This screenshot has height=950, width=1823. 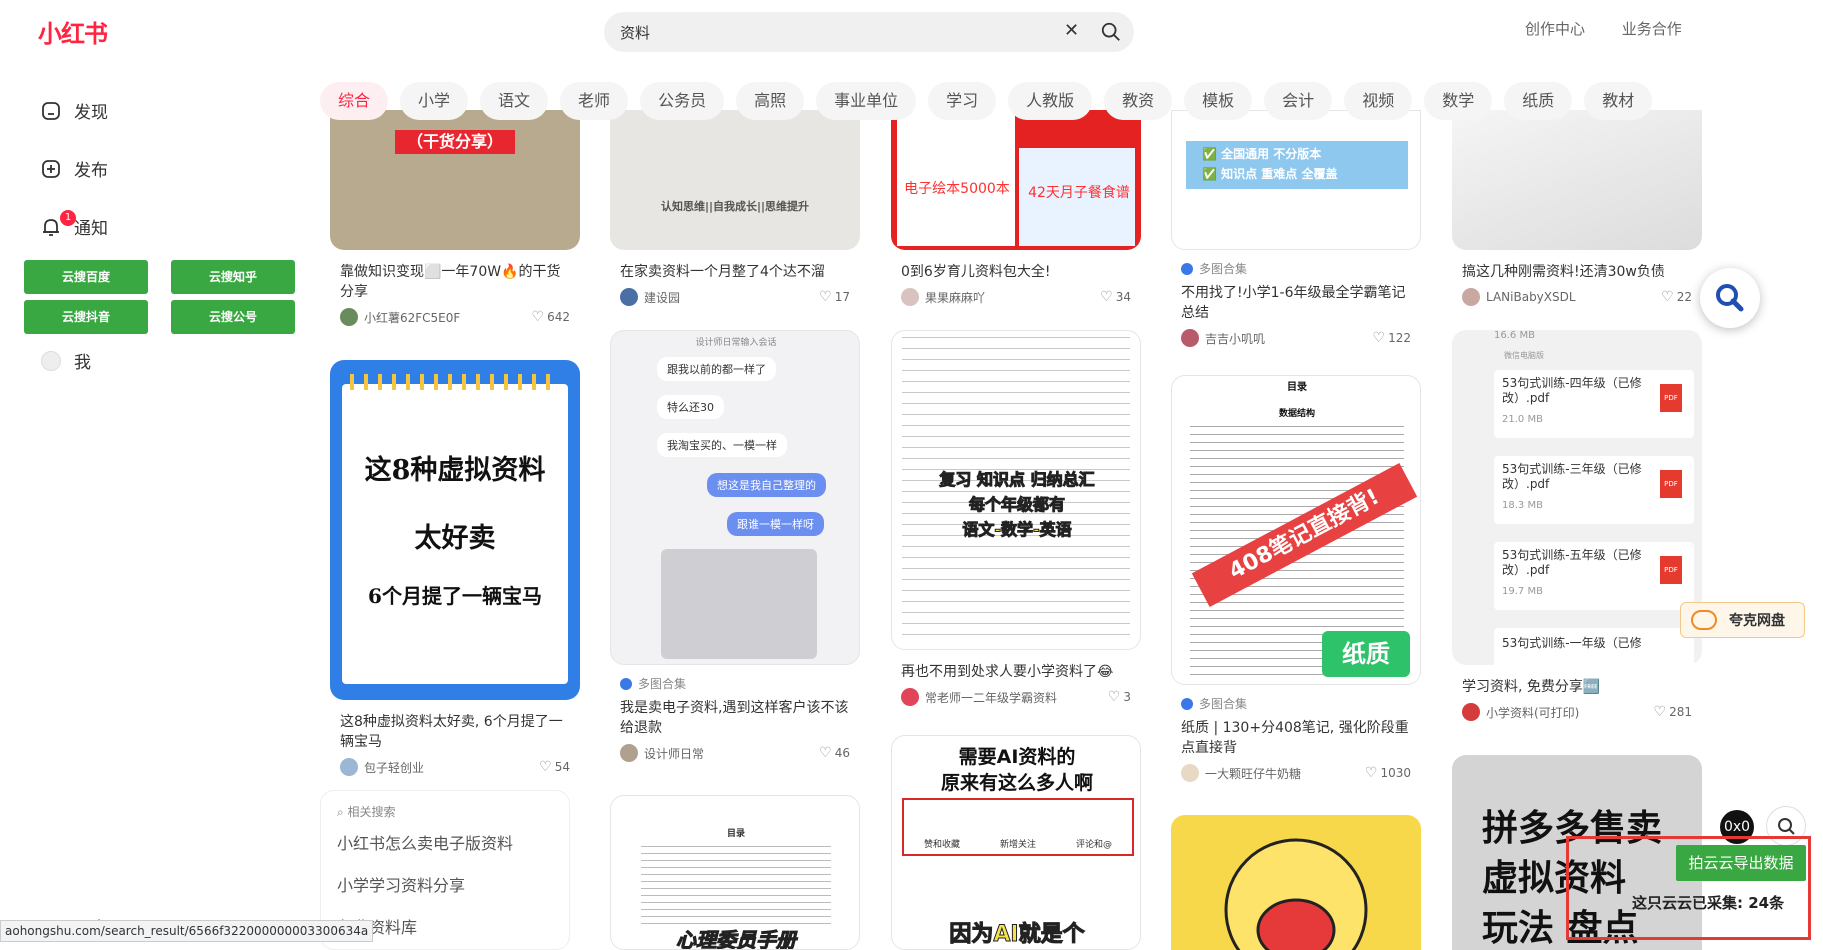 I want to click on like-count: ♡ 46, so click(x=834, y=753).